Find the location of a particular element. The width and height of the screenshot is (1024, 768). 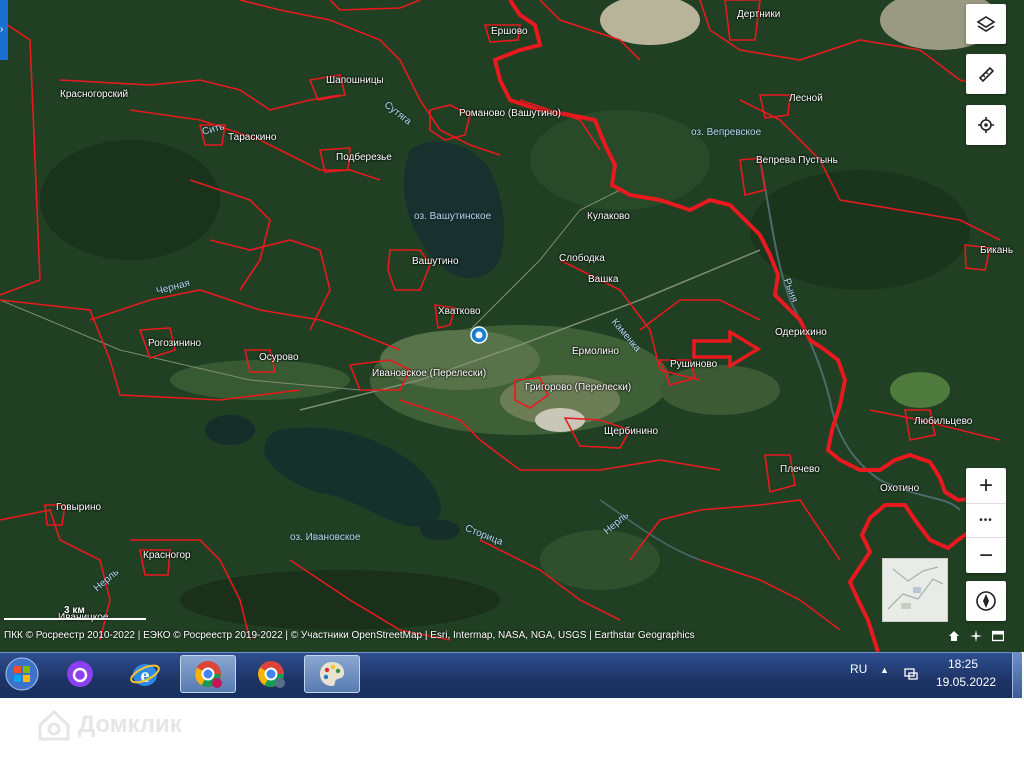

place-label: Щербинино is located at coordinates (631, 431).